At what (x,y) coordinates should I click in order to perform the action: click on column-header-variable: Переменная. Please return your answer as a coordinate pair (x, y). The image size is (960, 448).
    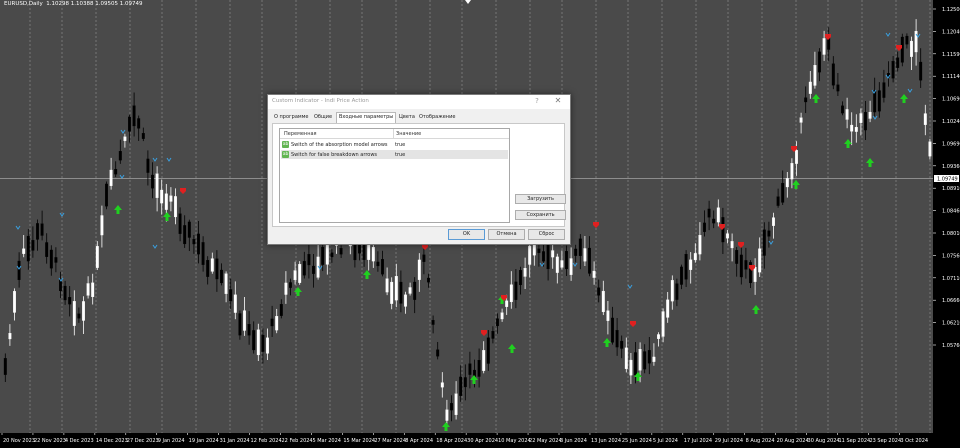
    Looking at the image, I should click on (300, 134).